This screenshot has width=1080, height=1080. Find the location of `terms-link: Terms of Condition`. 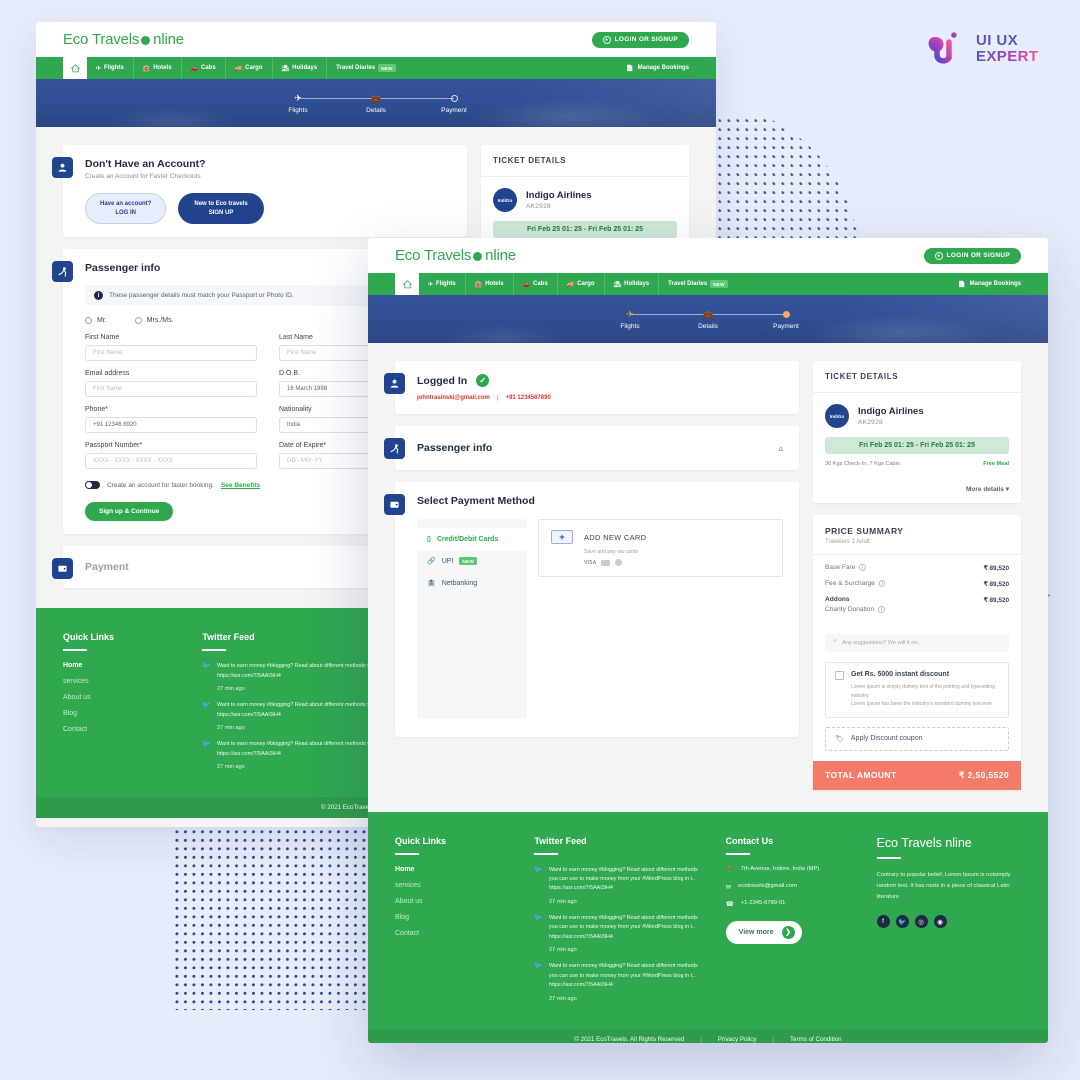

terms-link: Terms of Condition is located at coordinates (816, 1039).